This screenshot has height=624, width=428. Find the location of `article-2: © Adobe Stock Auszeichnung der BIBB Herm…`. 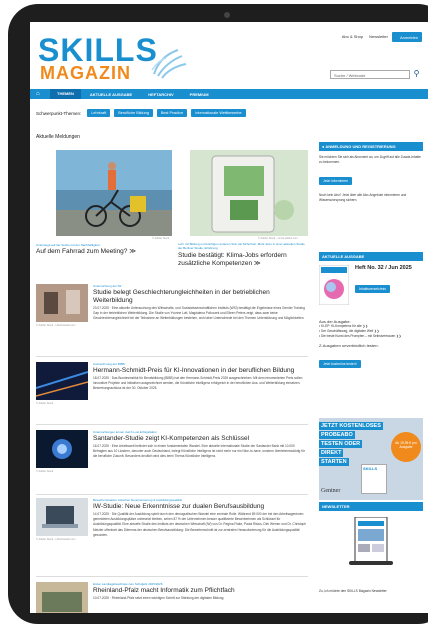

article-2: © Adobe Stock Auszeichnung der BIBB Herm… is located at coordinates (172, 393).